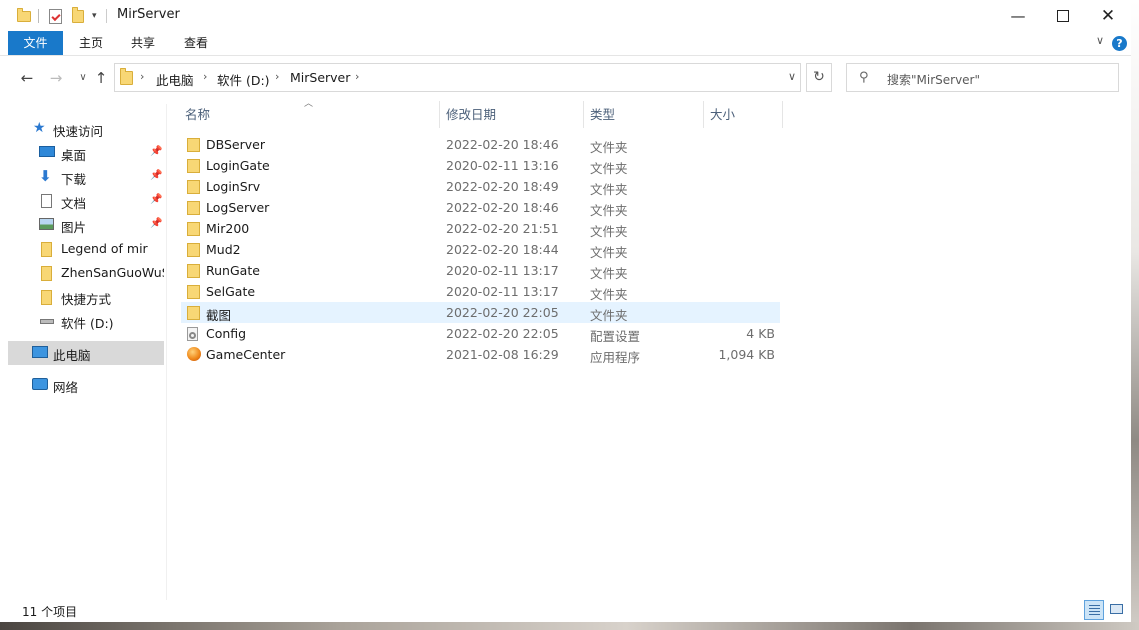  What do you see at coordinates (243, 79) in the screenshot?
I see `breadcrumb-drive-d: 软件 (D:)` at bounding box center [243, 79].